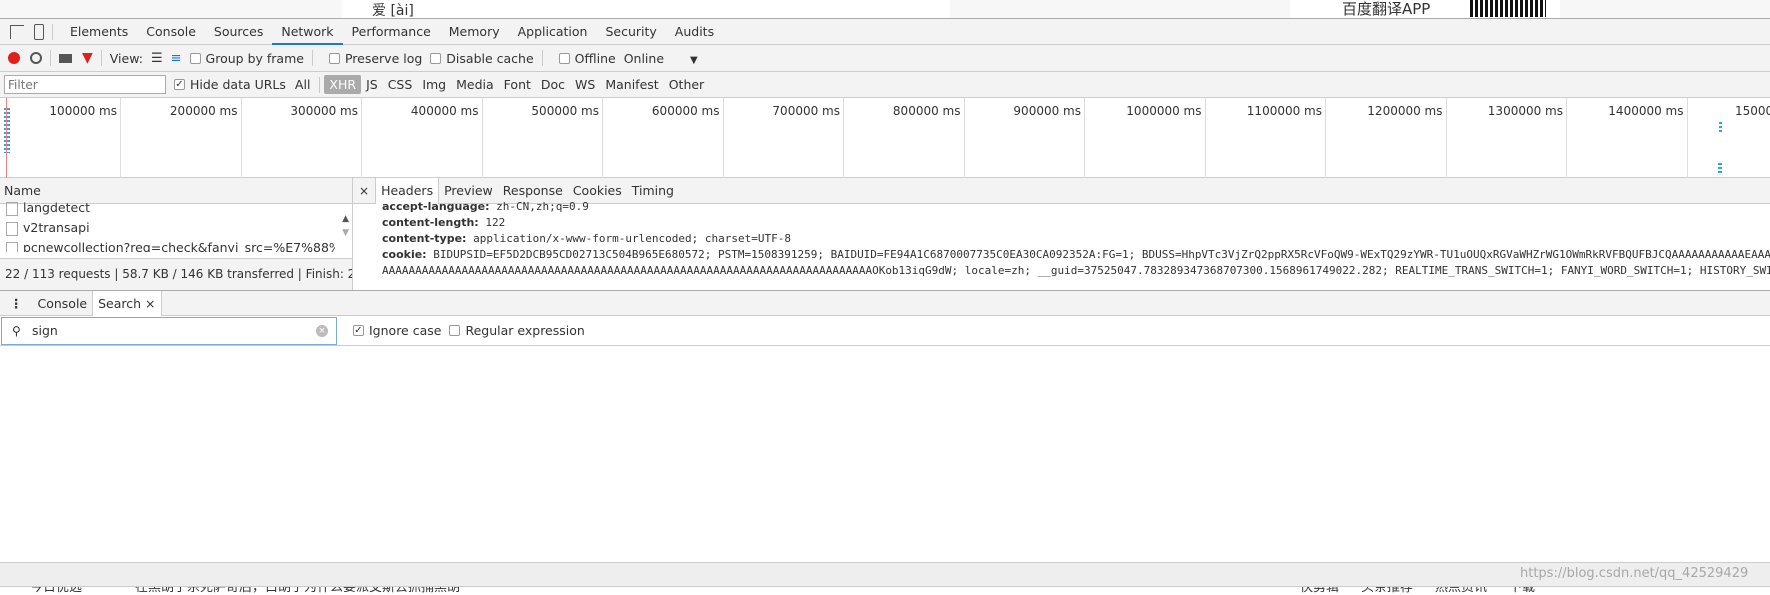 The image size is (1770, 595). I want to click on clear-search-icon: ×, so click(322, 330).